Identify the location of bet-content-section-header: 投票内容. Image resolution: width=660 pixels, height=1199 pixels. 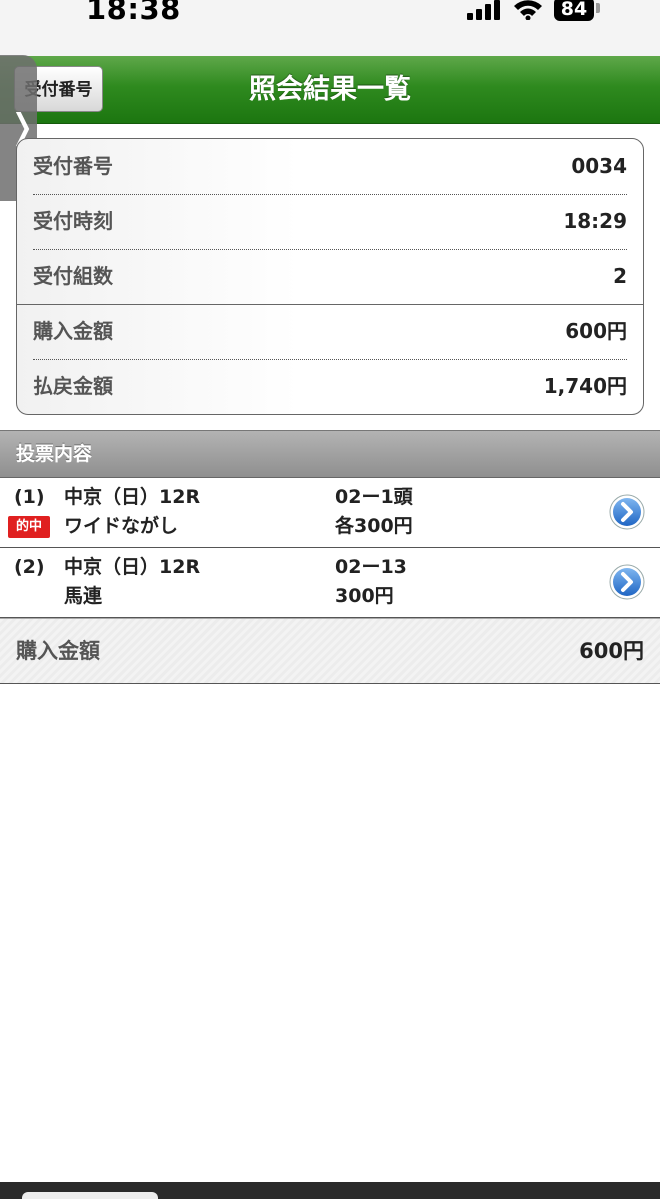
(330, 454).